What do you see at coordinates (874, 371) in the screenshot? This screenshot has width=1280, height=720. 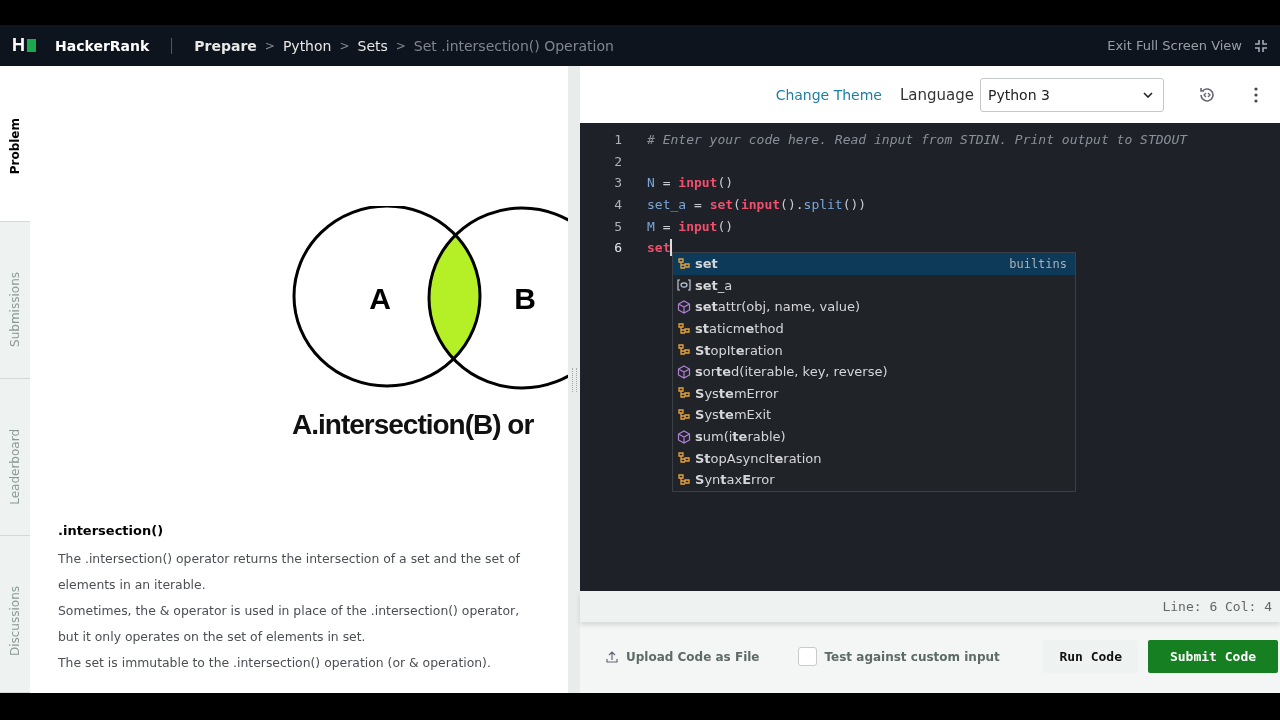 I see `suggestion-item: sorted(iterable, key, reverse)` at bounding box center [874, 371].